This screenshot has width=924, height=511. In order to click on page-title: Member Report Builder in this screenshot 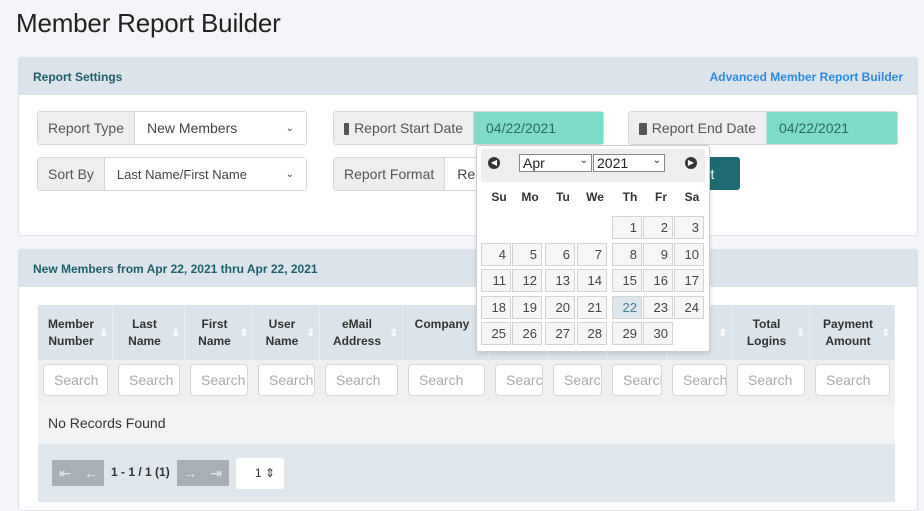, I will do `click(148, 23)`.